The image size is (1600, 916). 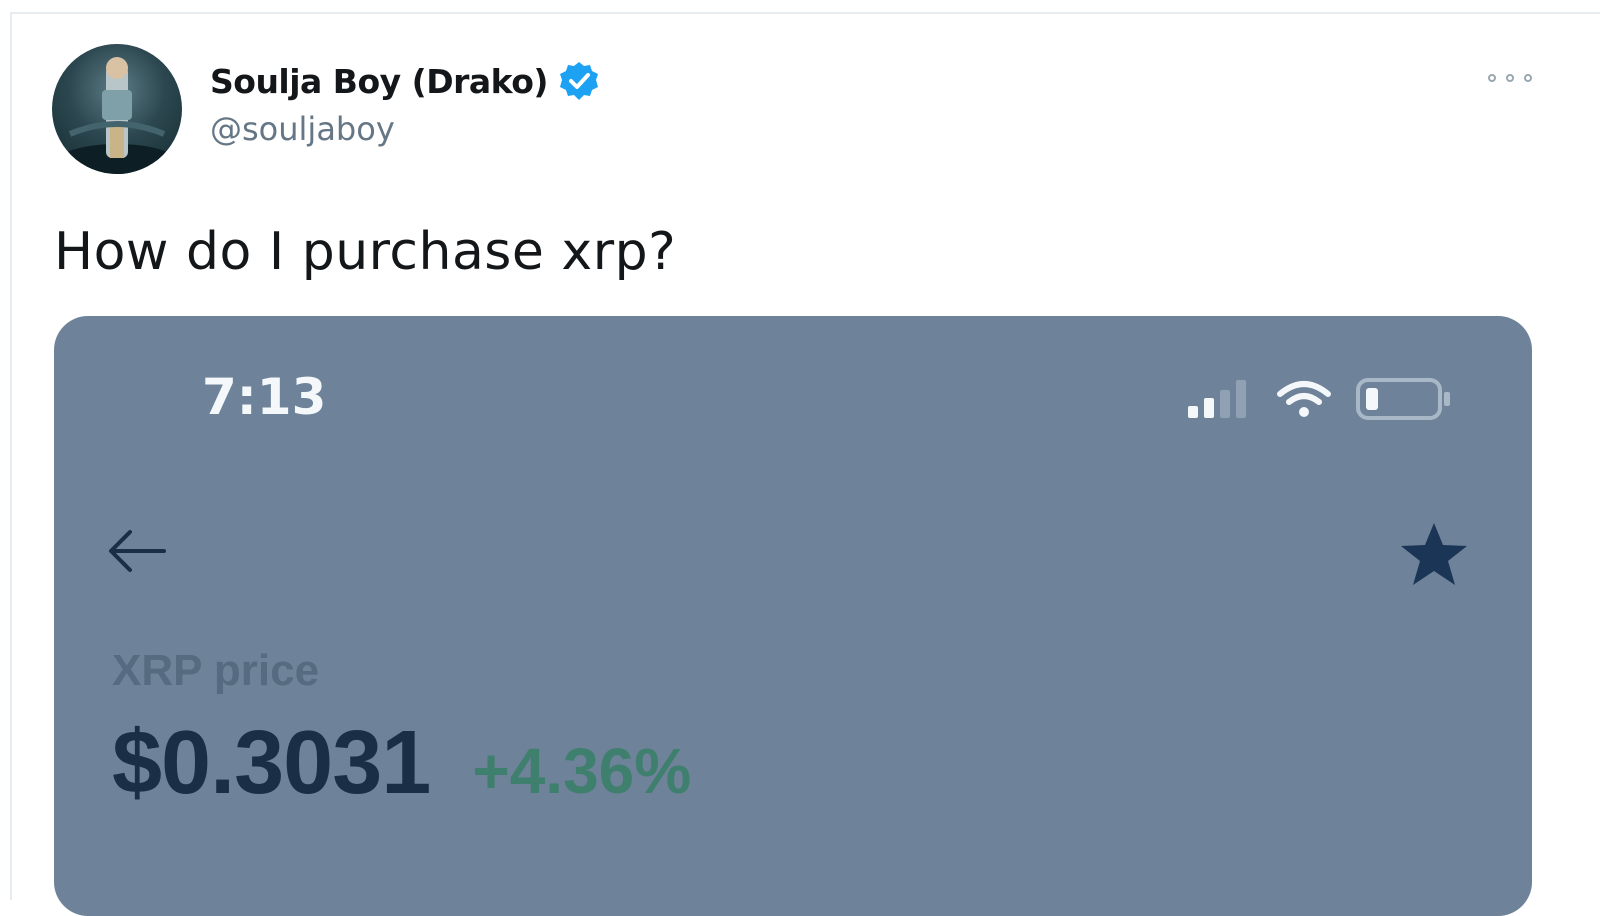 I want to click on profile-photo-icon, so click(x=117, y=115).